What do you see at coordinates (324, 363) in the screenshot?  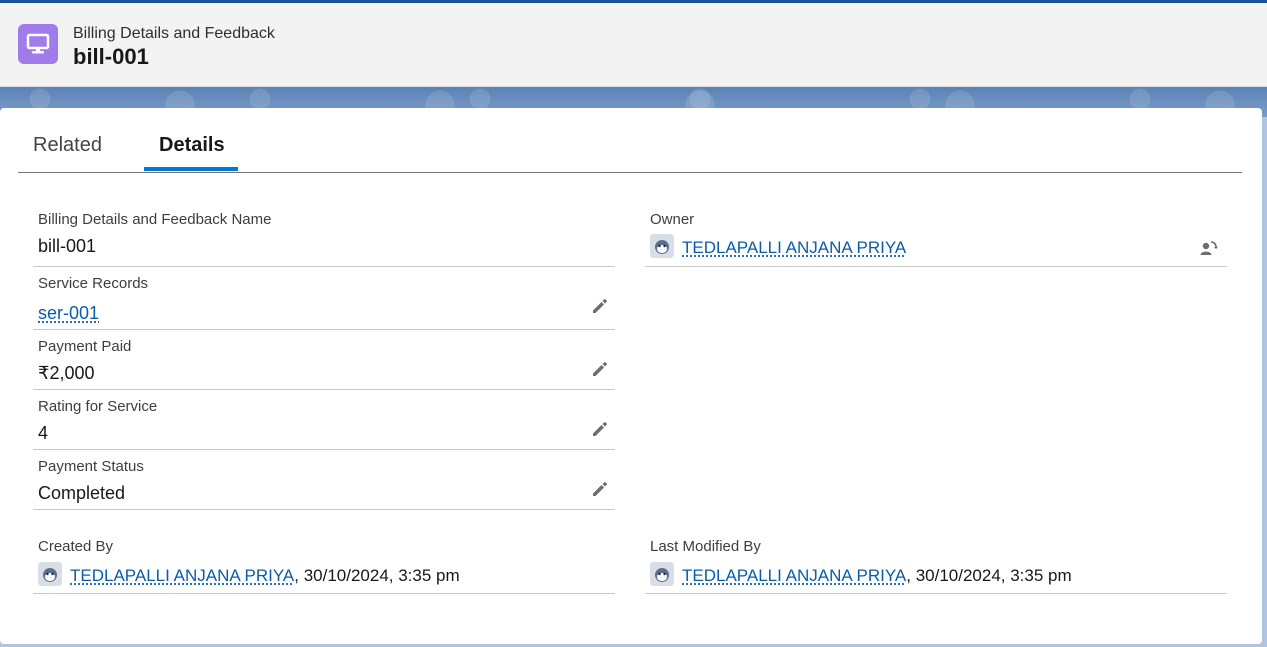 I see `field-payment-paid: Payment Paid ₹2,000` at bounding box center [324, 363].